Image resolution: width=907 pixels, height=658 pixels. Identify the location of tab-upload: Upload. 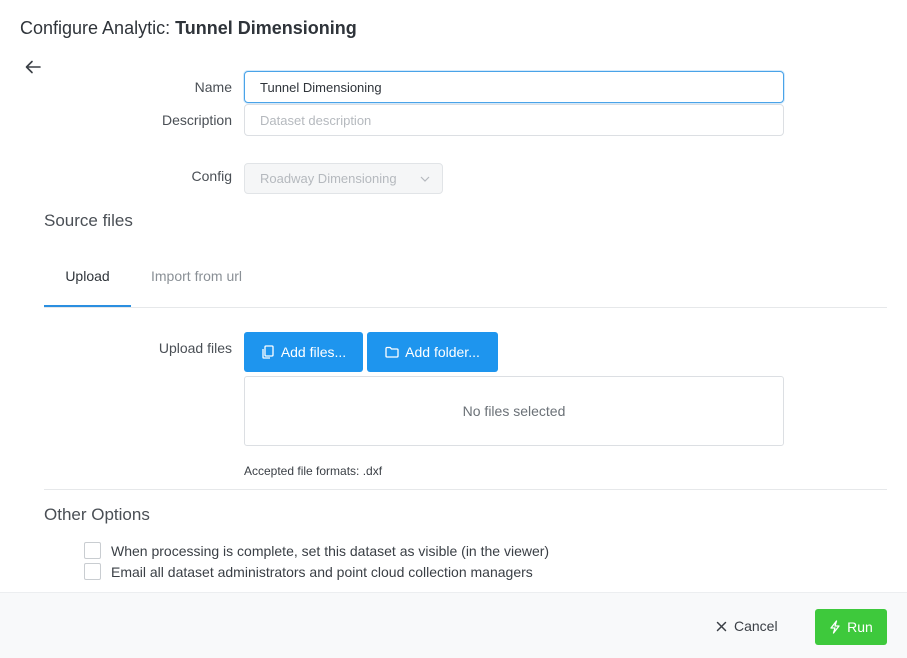
(87, 287).